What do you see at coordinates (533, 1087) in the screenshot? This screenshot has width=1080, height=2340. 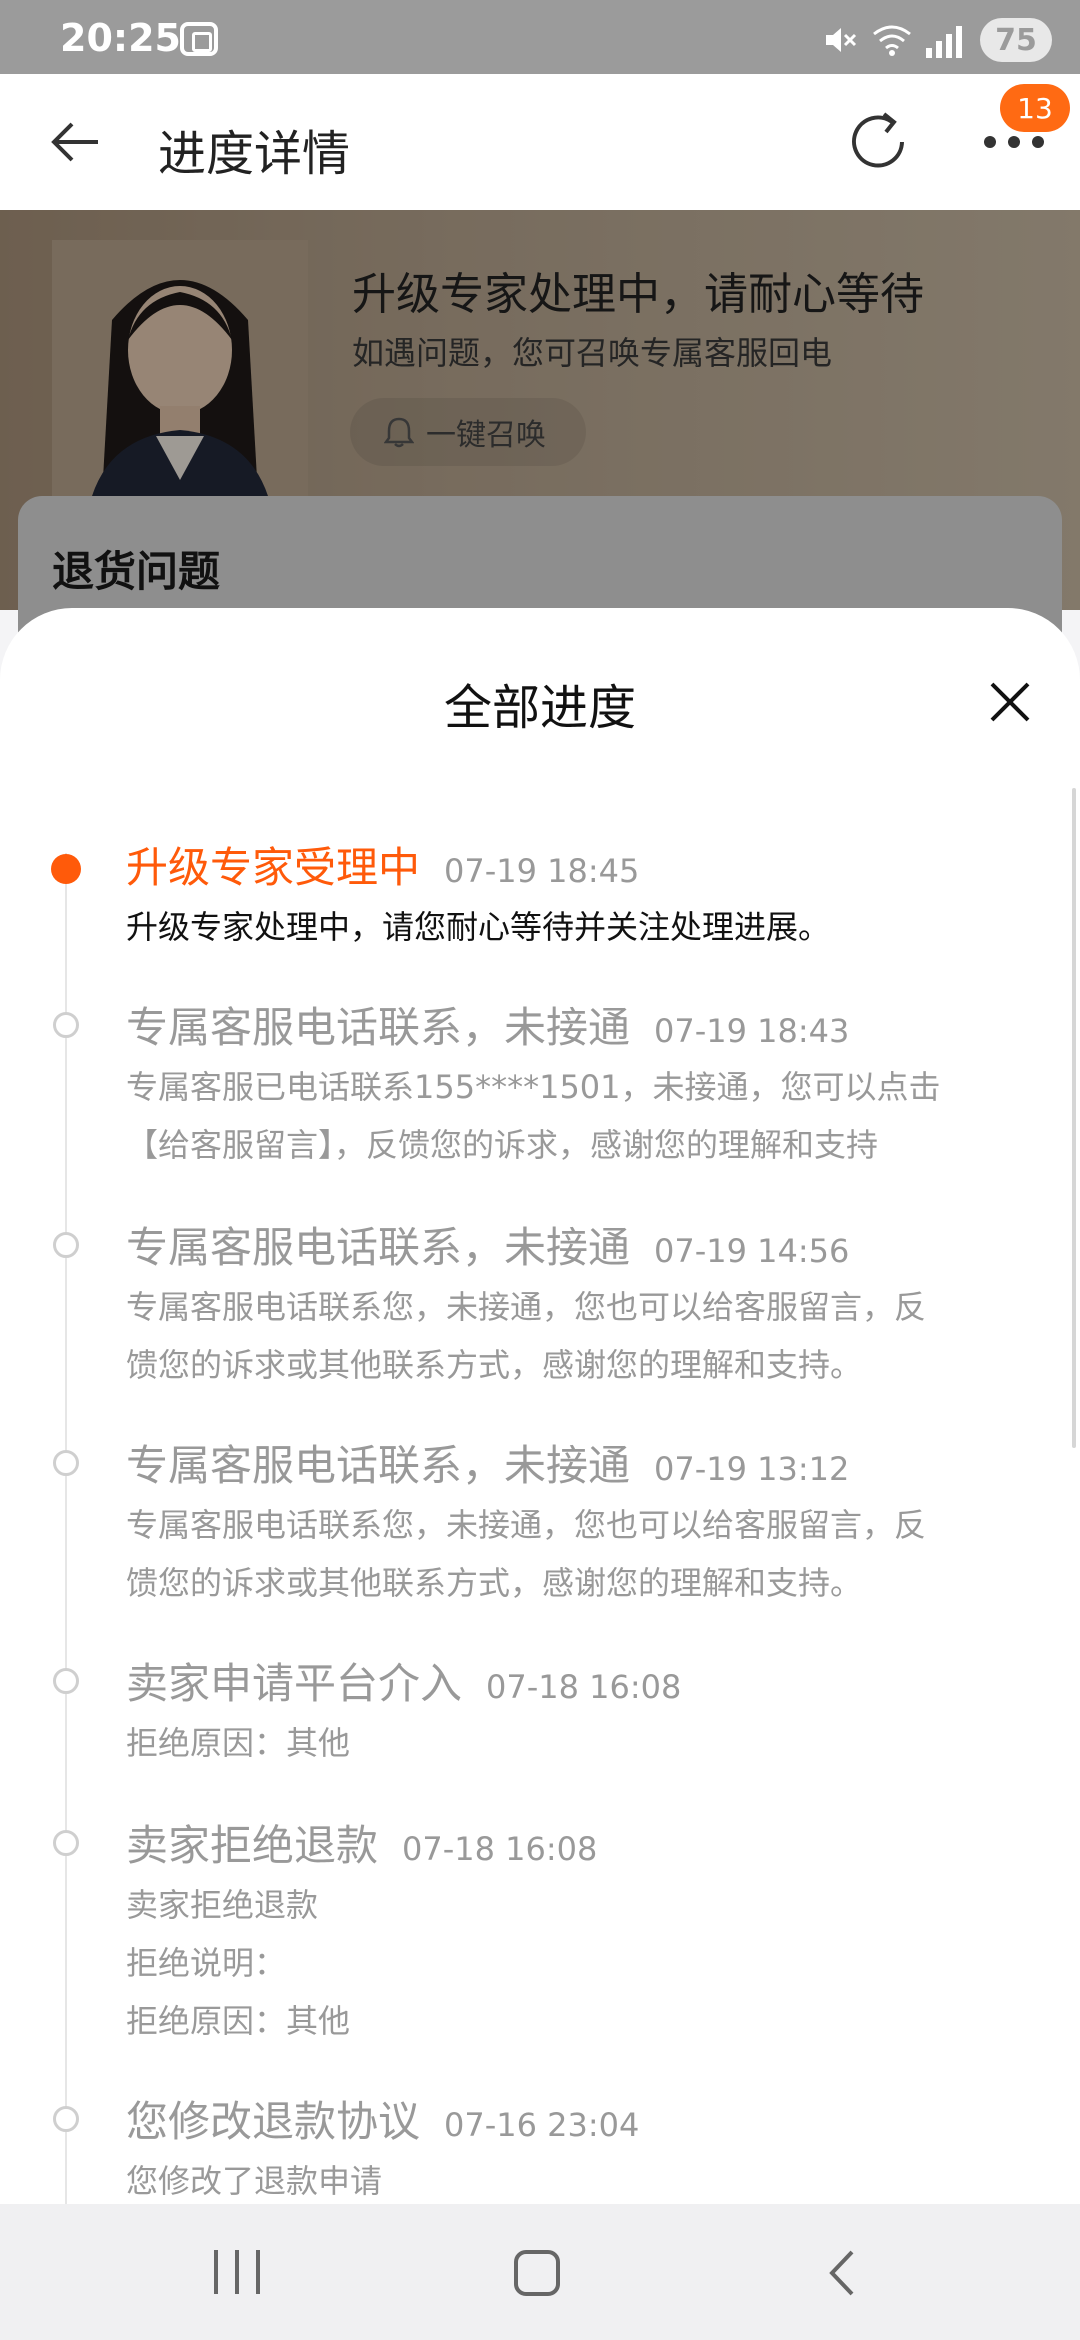 I see `event-description: 专属客服已电话联系155****1501，未接通，您可以点击` at bounding box center [533, 1087].